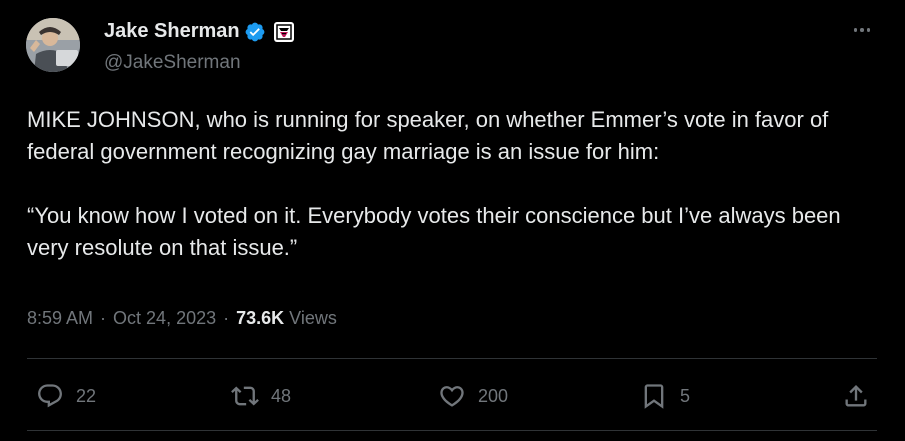 Image resolution: width=905 pixels, height=441 pixels. Describe the element at coordinates (313, 318) in the screenshot. I see `views-label: Views` at that location.